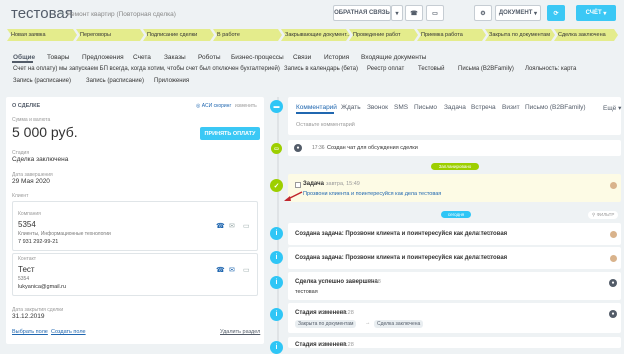 This screenshot has height=354, width=624. I want to click on tab-apps: Приложения, so click(171, 81).